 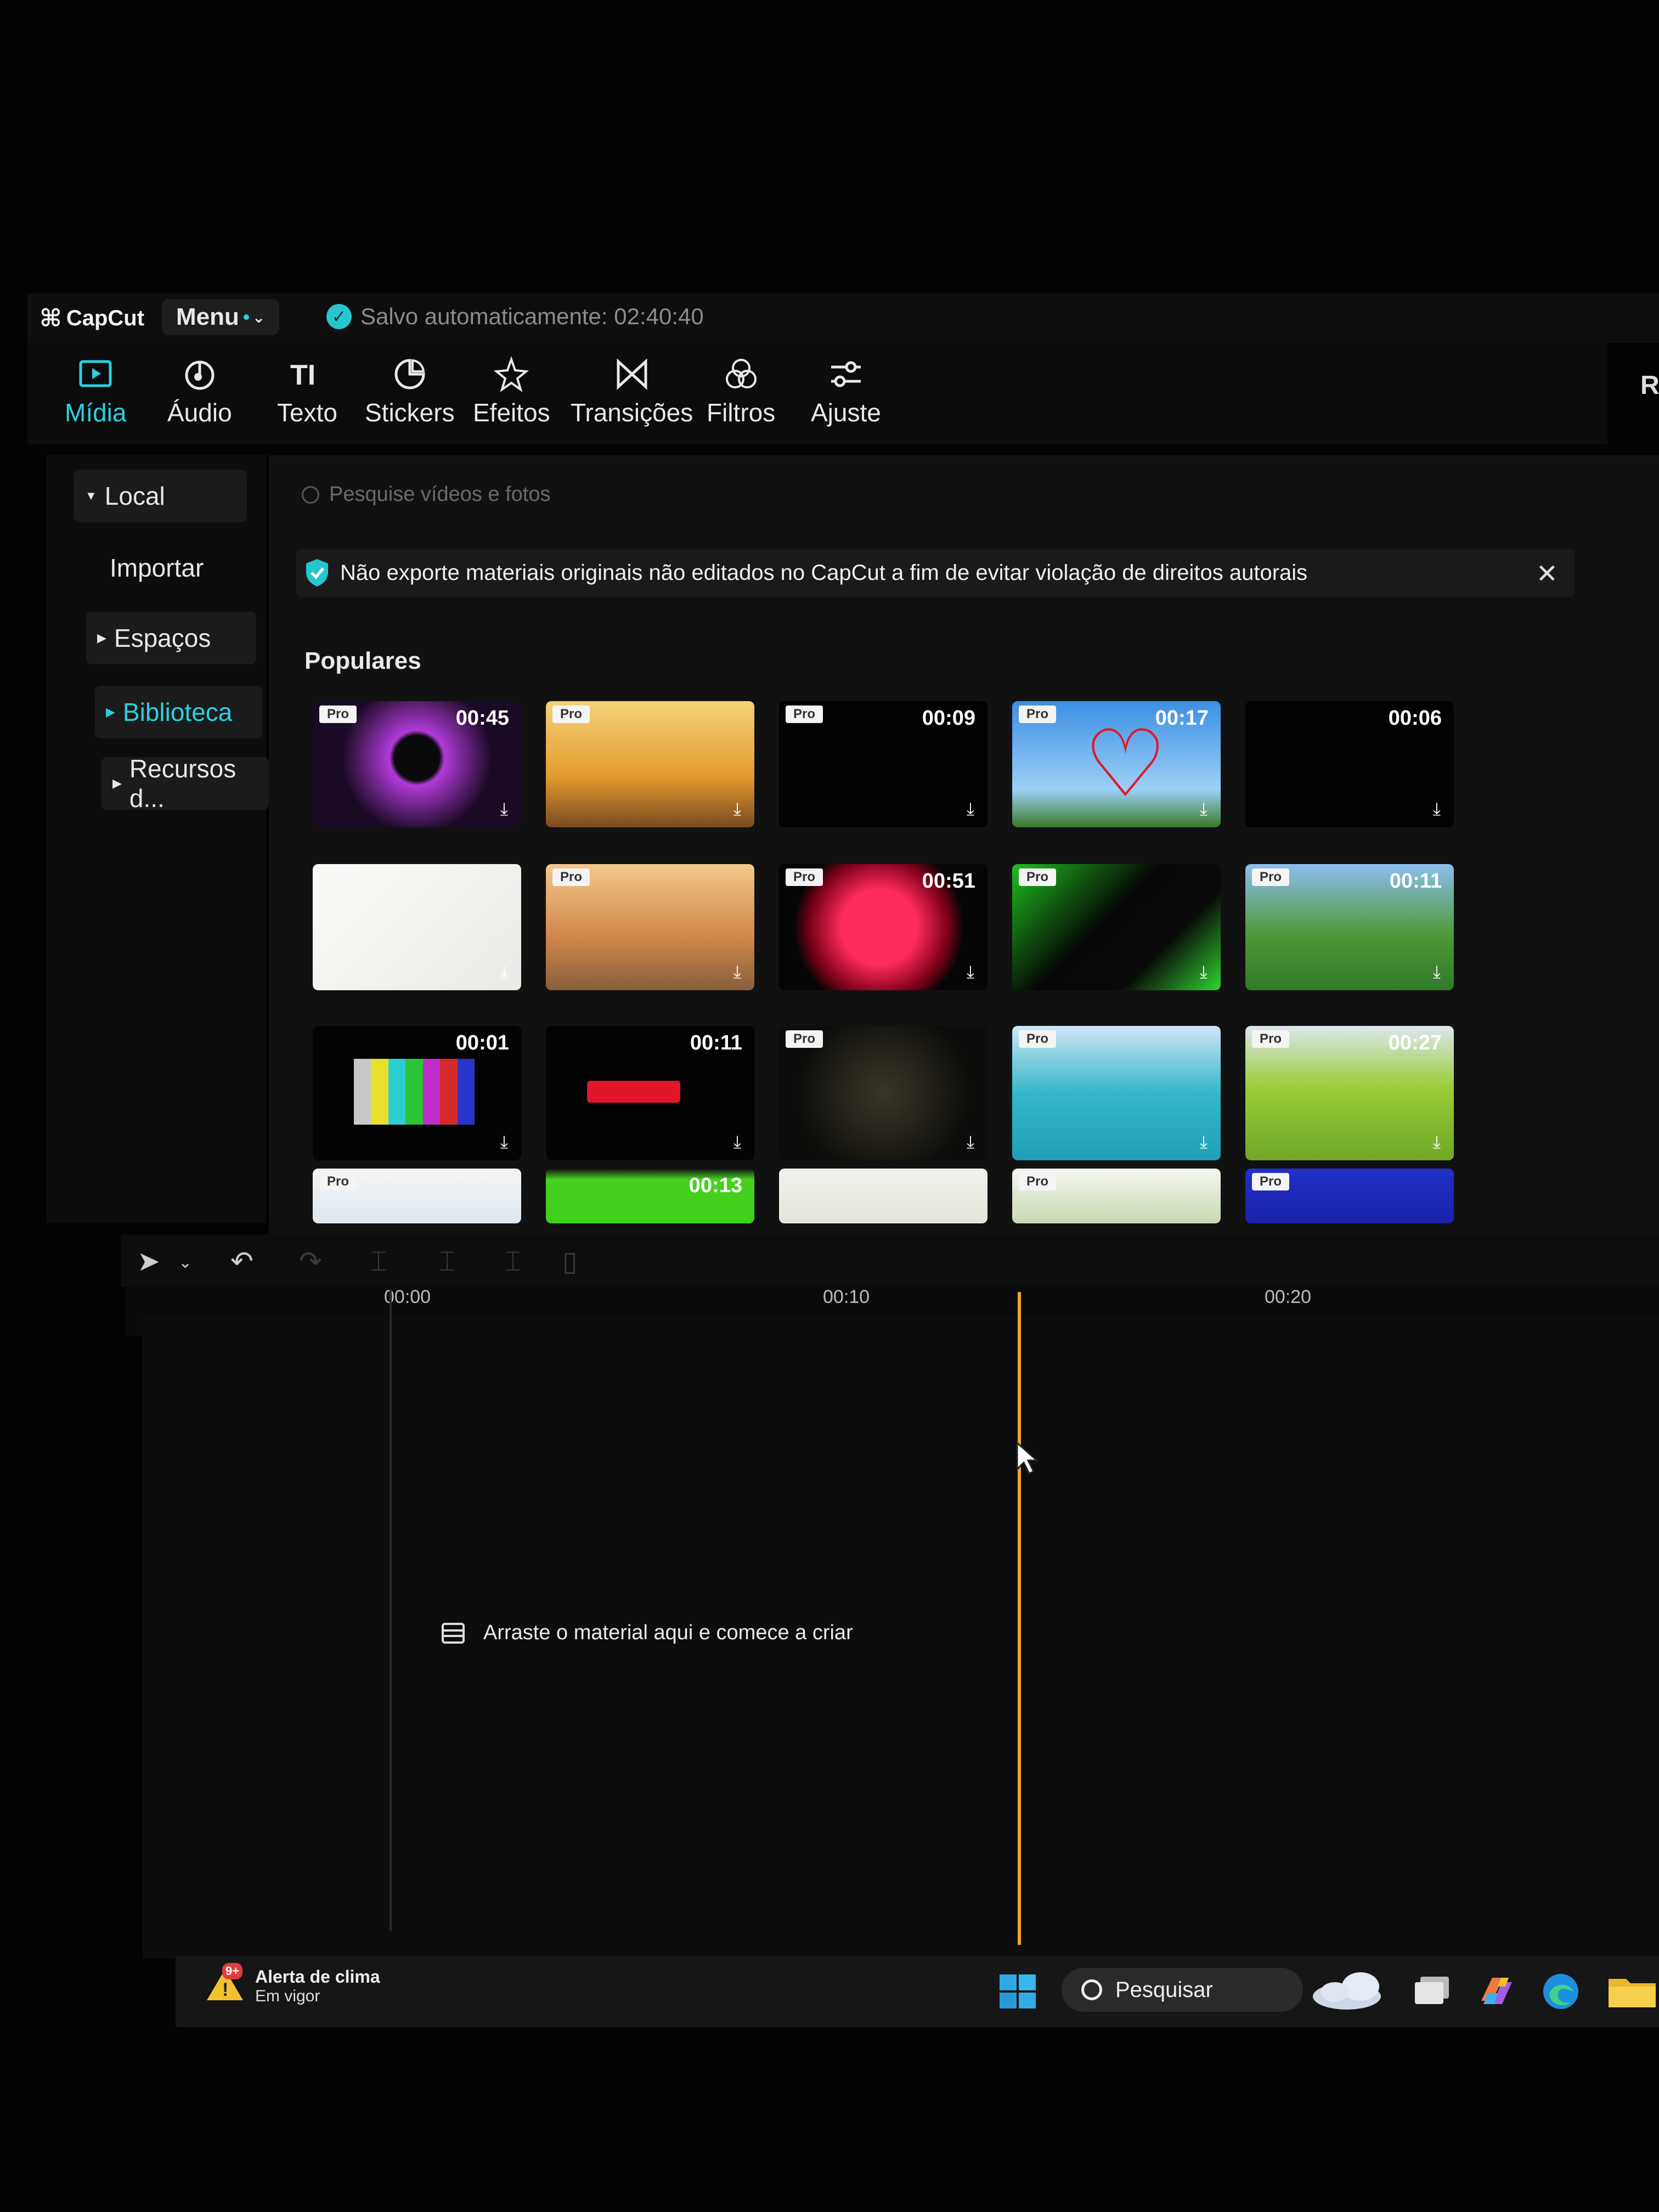 I want to click on search-bar: Pesquise vídeos e fotos, so click(x=426, y=495).